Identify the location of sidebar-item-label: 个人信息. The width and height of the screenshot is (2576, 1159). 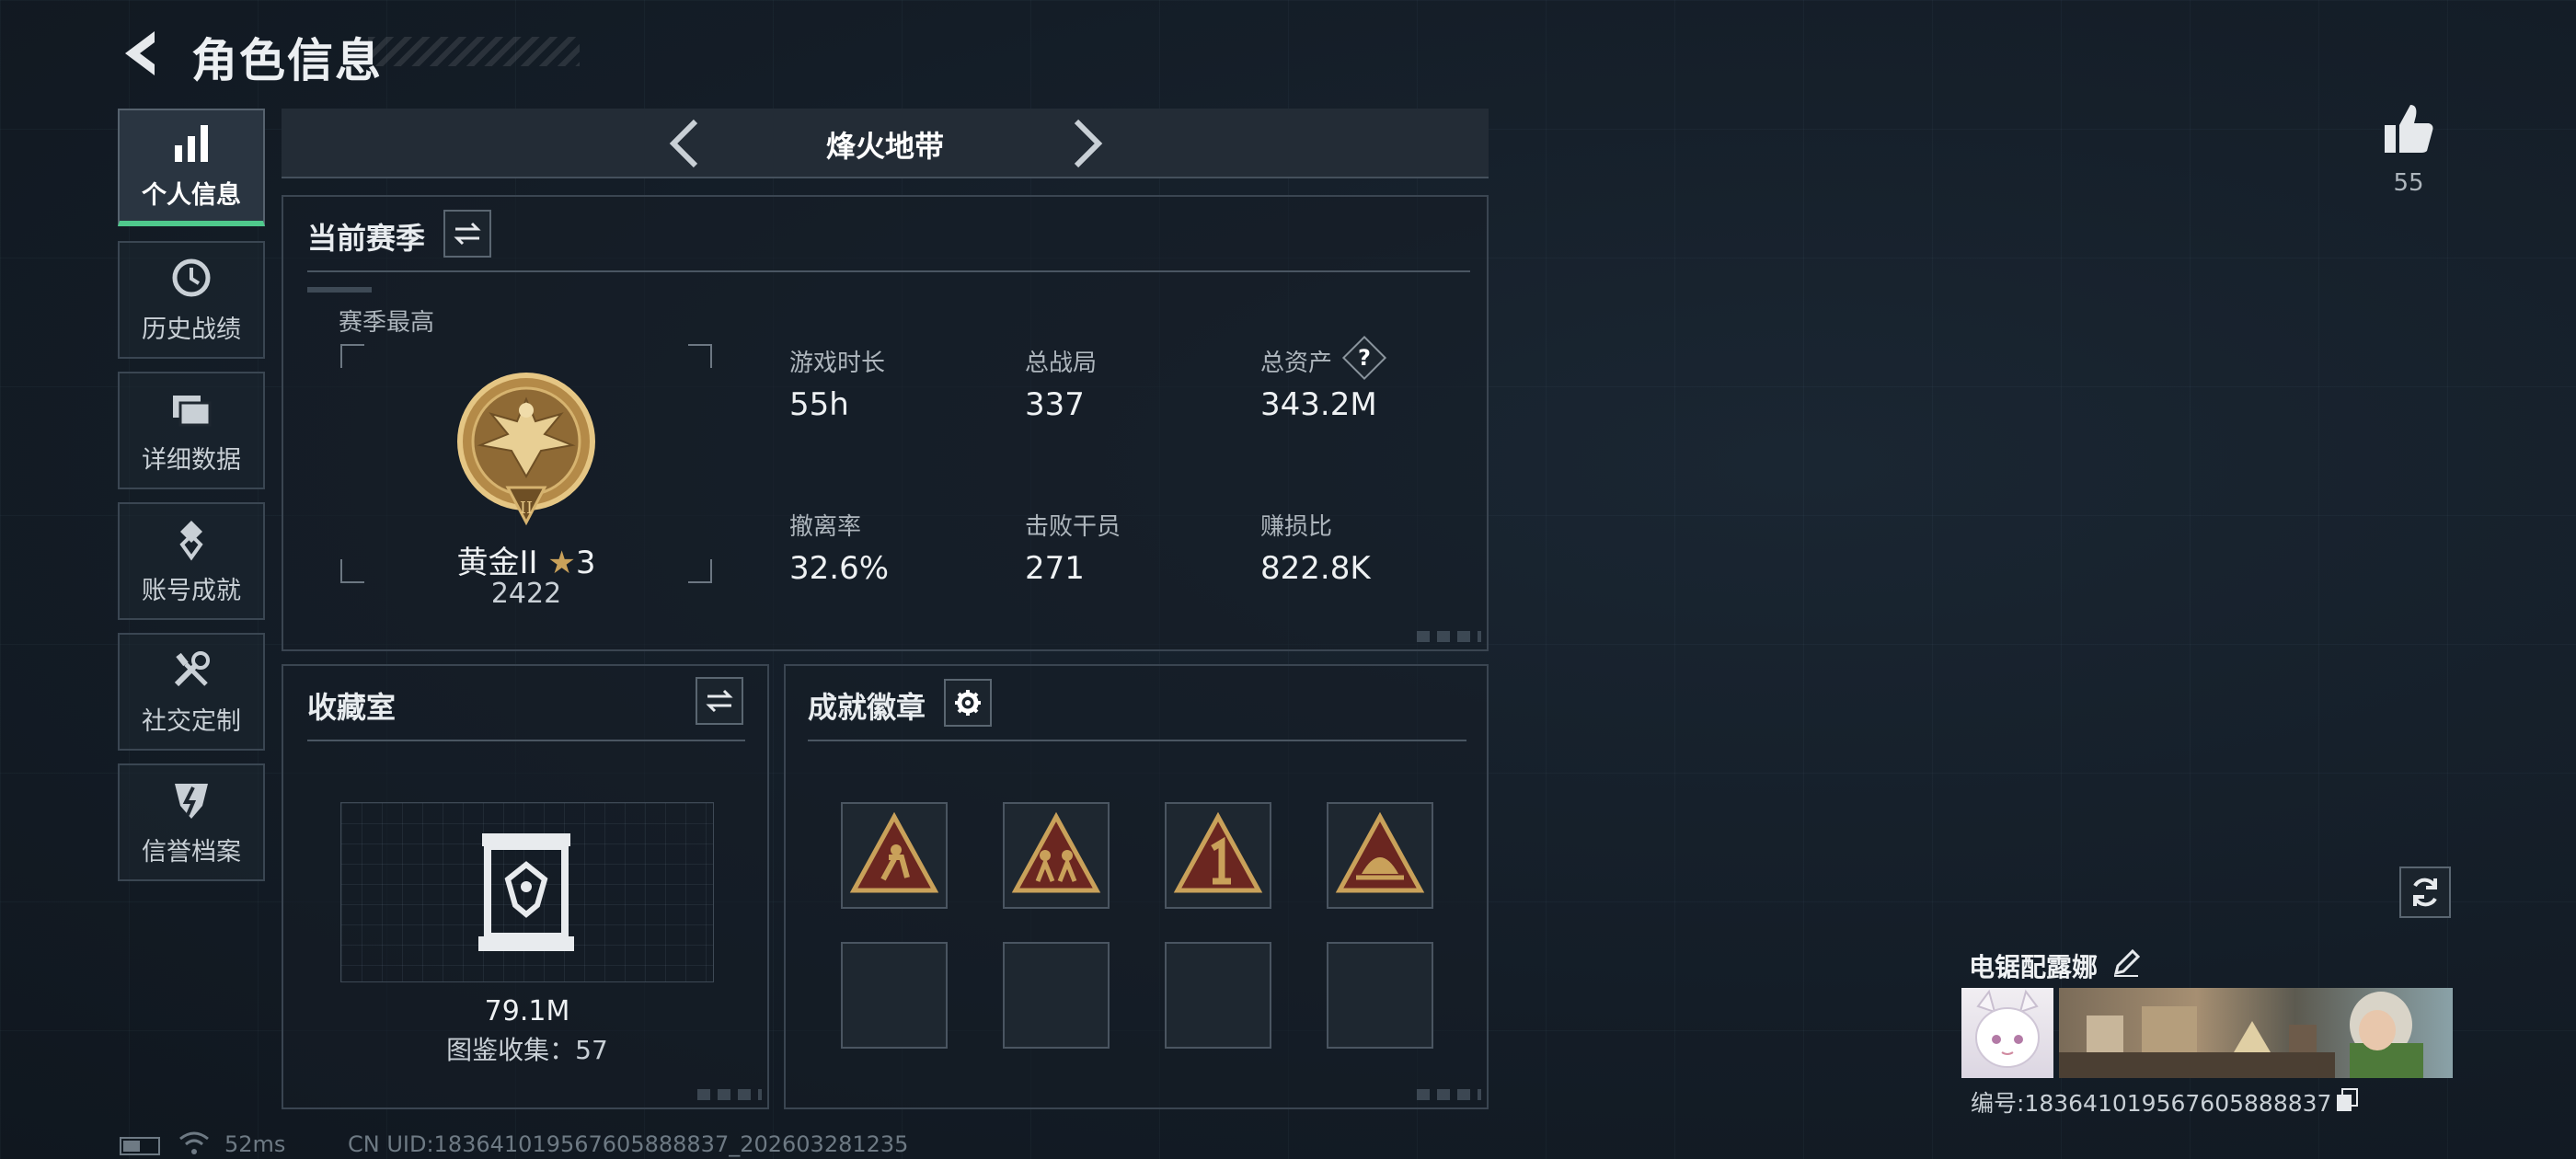
(191, 195).